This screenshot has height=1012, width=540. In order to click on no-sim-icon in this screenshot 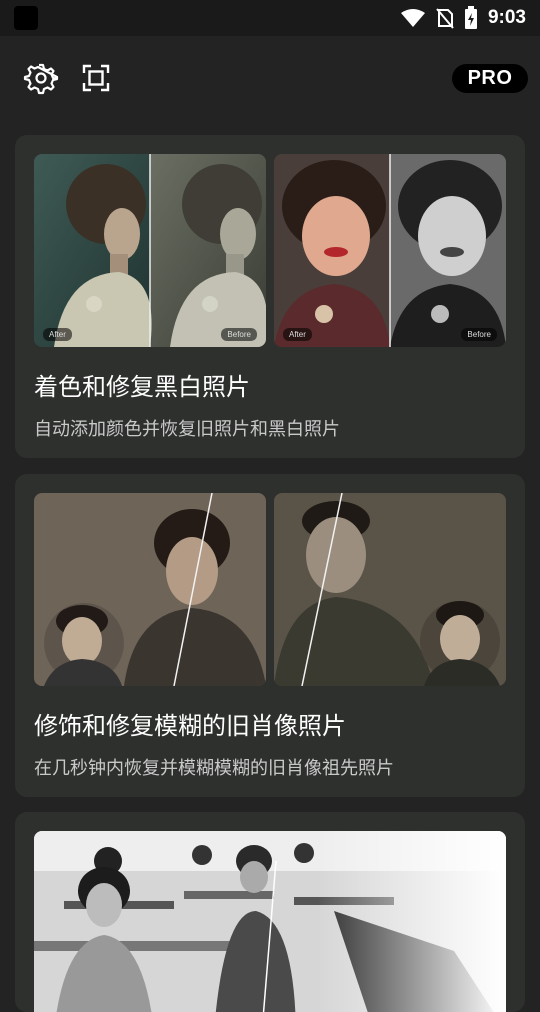, I will do `click(445, 18)`.